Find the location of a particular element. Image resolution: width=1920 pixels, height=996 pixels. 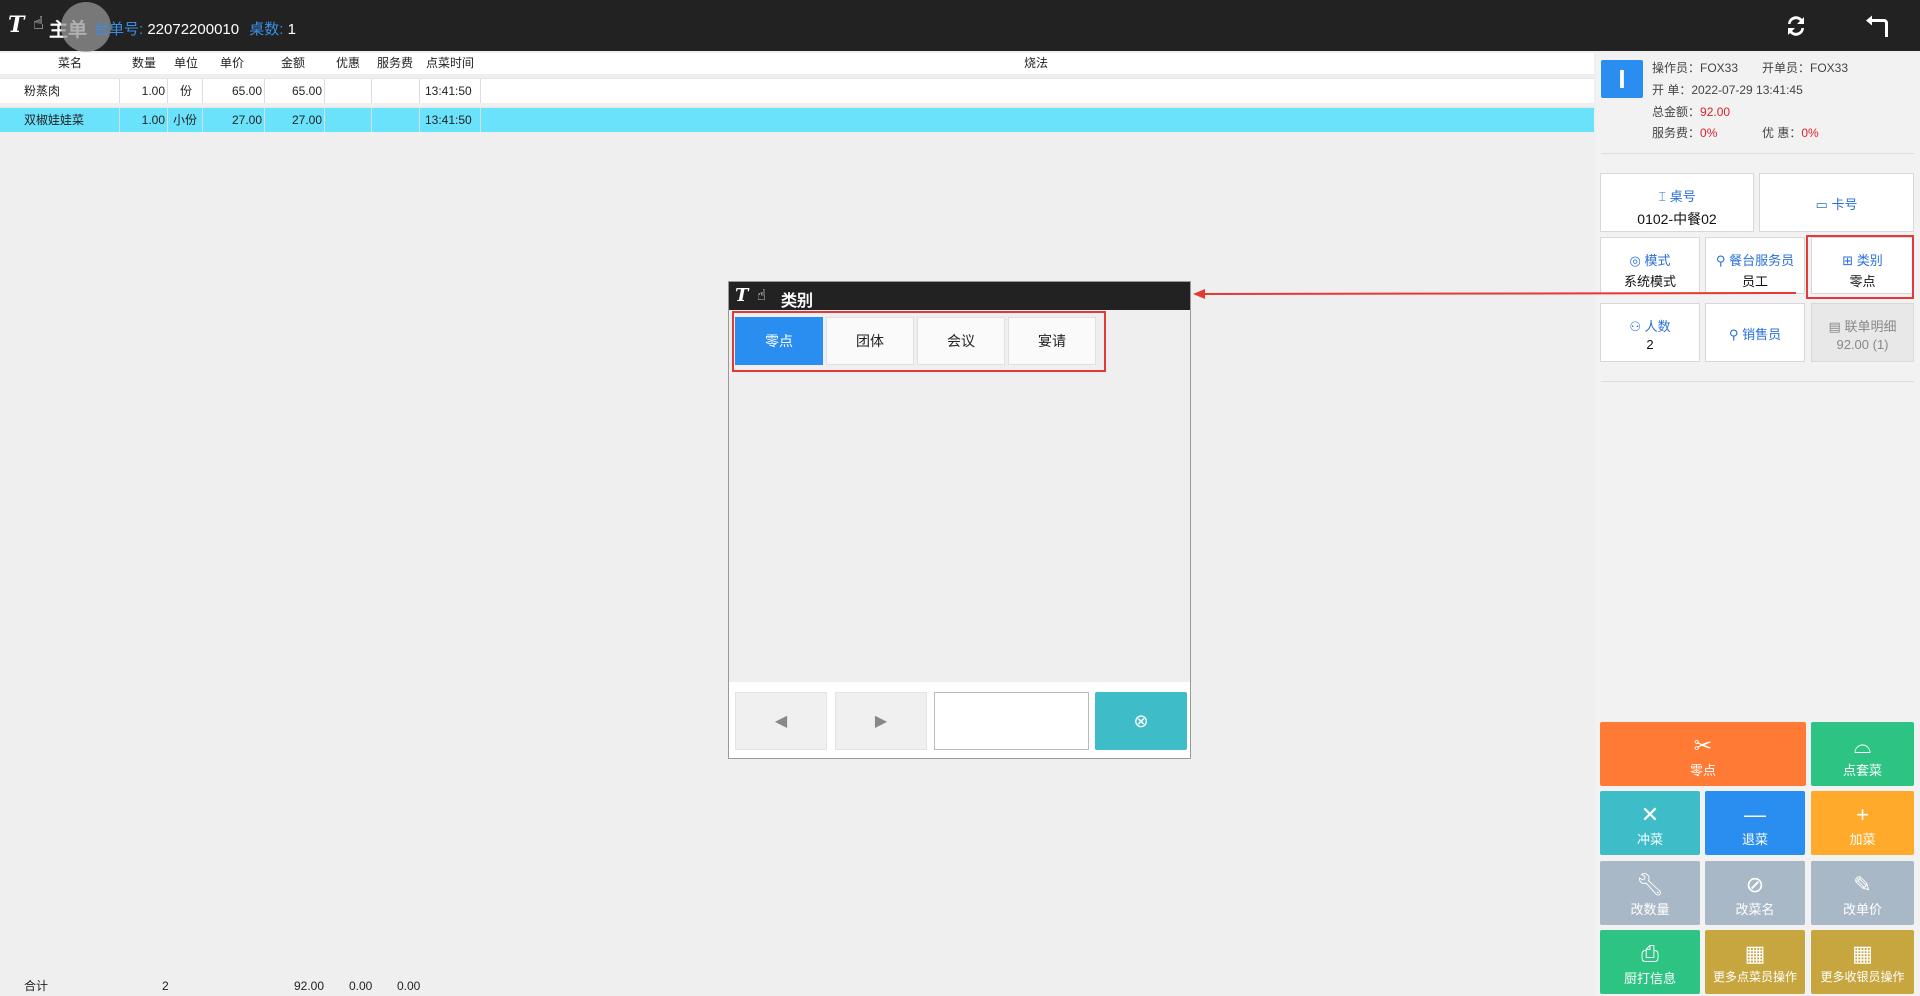

category-dialog: T ☝ 类别 零点 团体 会议 宴请 ◀ ▶ ⊗ is located at coordinates (959, 520).